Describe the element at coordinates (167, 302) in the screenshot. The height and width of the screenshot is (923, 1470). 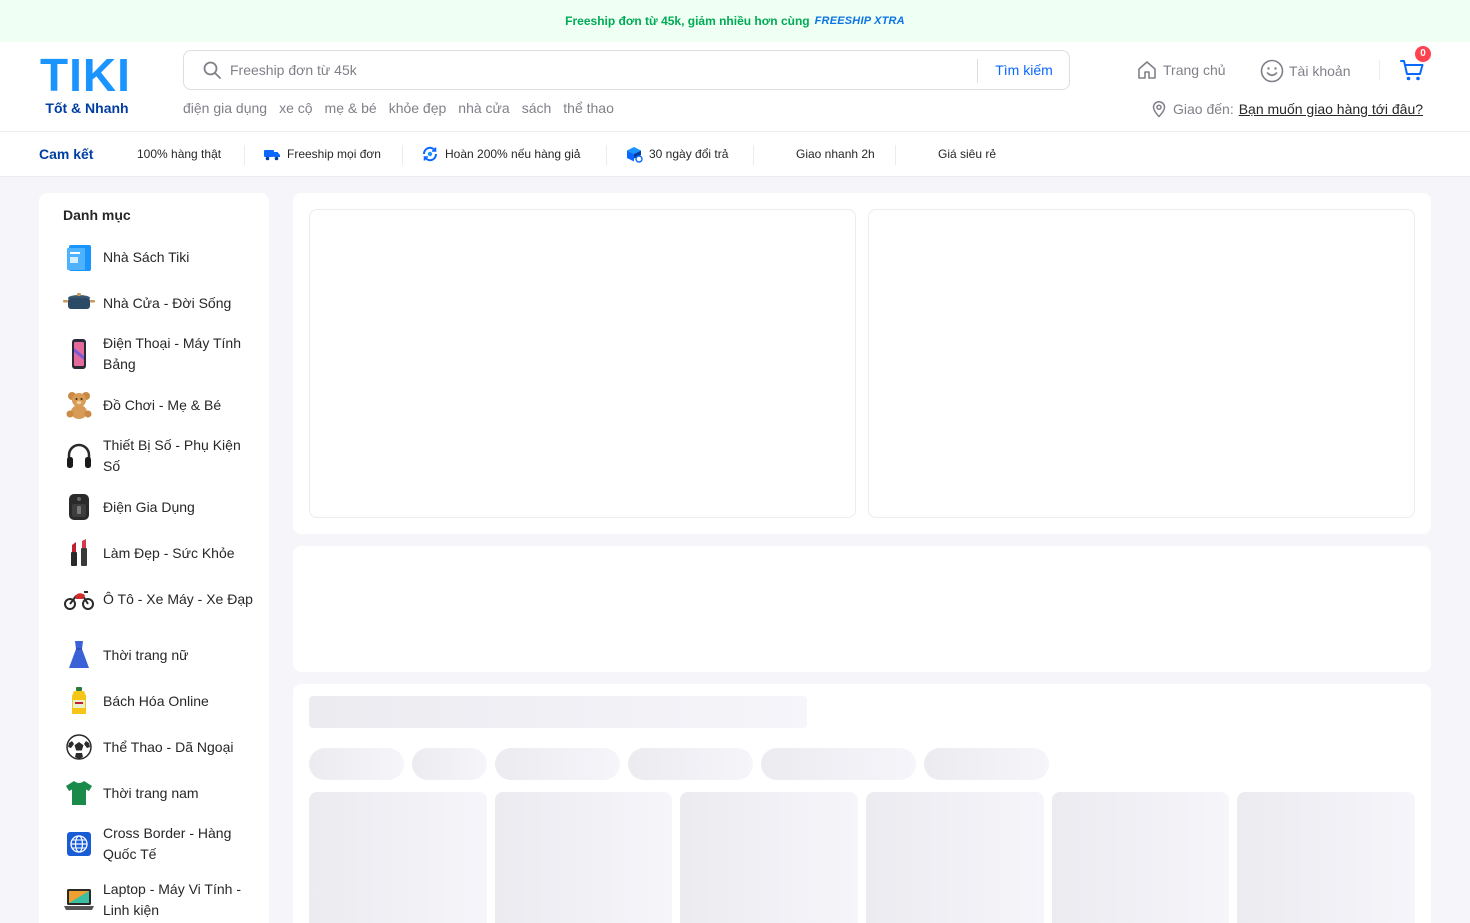
I see `sidebar-item-label: Nhà Cửa - Đời Sống` at that location.